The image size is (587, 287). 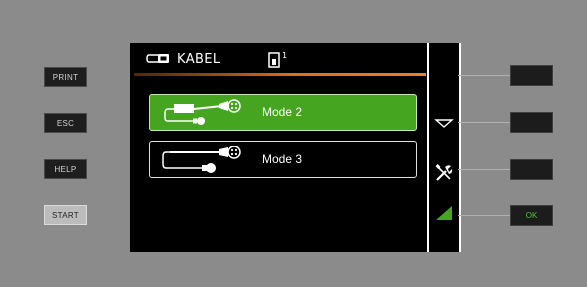 I want to click on cable-plug-icon, so click(x=157, y=58).